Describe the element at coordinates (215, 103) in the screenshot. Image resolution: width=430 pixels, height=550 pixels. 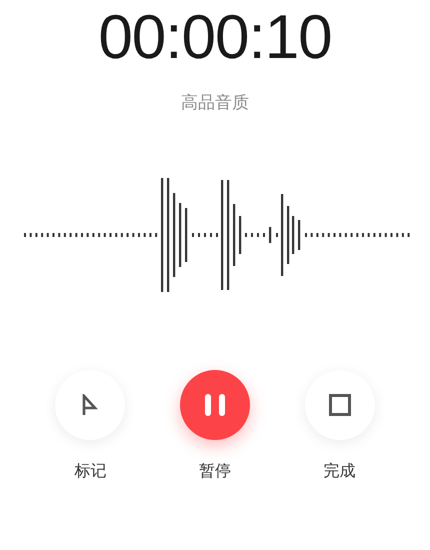
I see `quality-label: 高品音质` at that location.